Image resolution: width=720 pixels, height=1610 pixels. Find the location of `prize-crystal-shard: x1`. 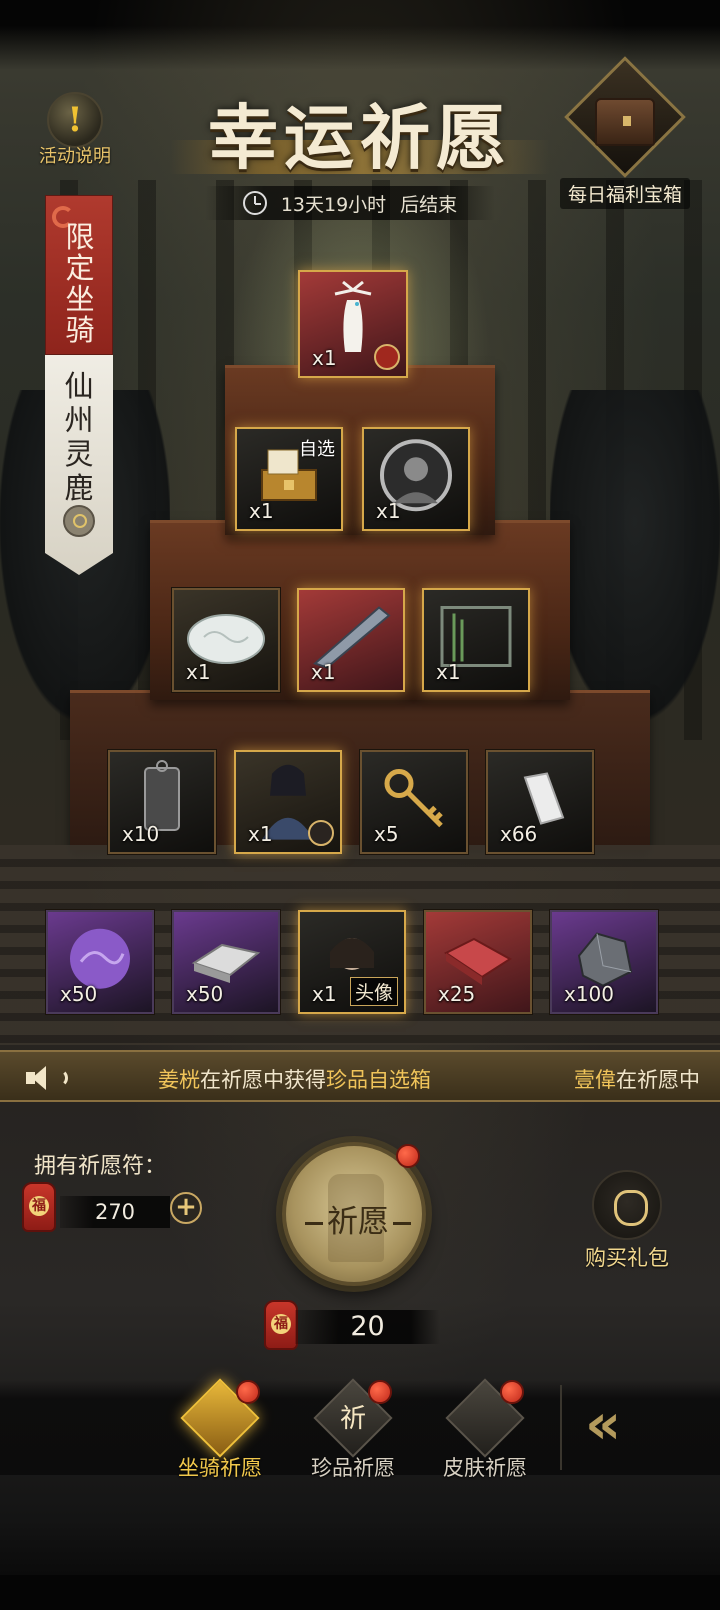

prize-crystal-shard: x1 is located at coordinates (351, 640).